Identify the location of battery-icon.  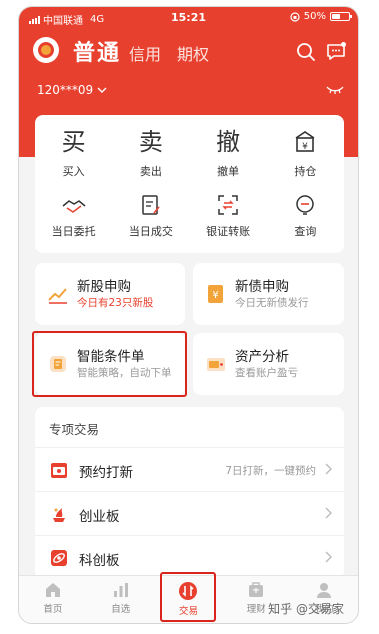
(341, 16).